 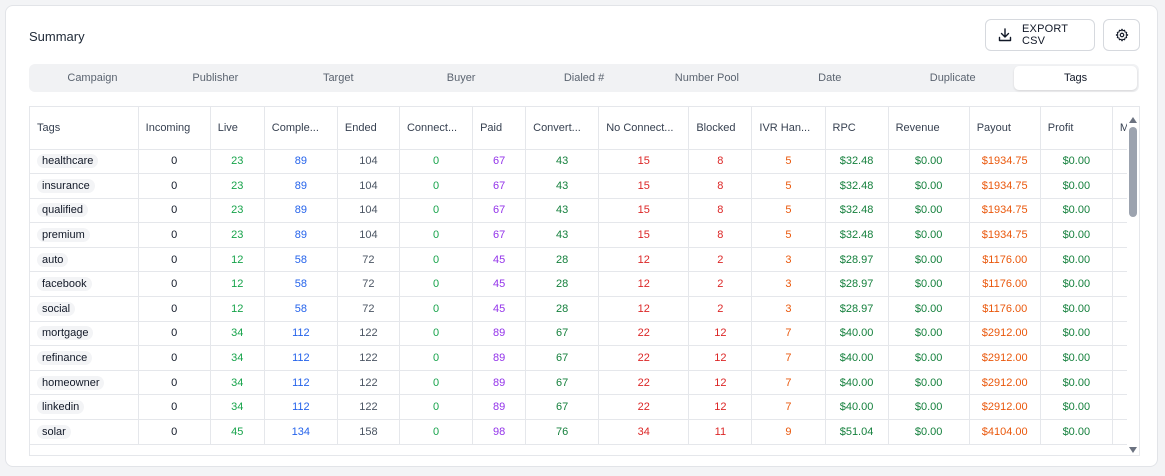 I want to click on column-header-profit: Profit, so click(x=1076, y=128).